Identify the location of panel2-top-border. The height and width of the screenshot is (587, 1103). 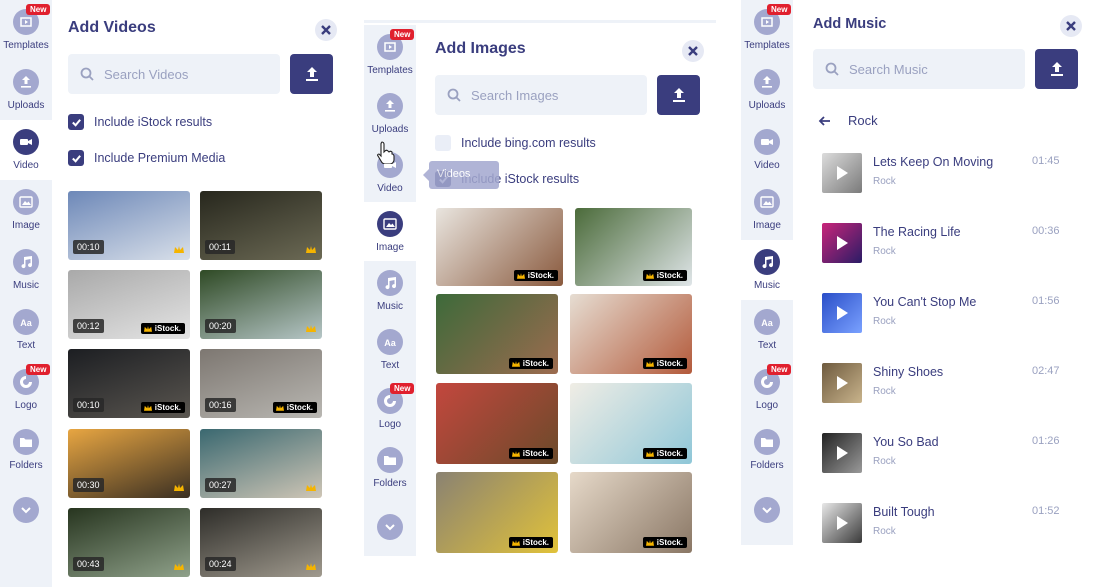
(540, 21).